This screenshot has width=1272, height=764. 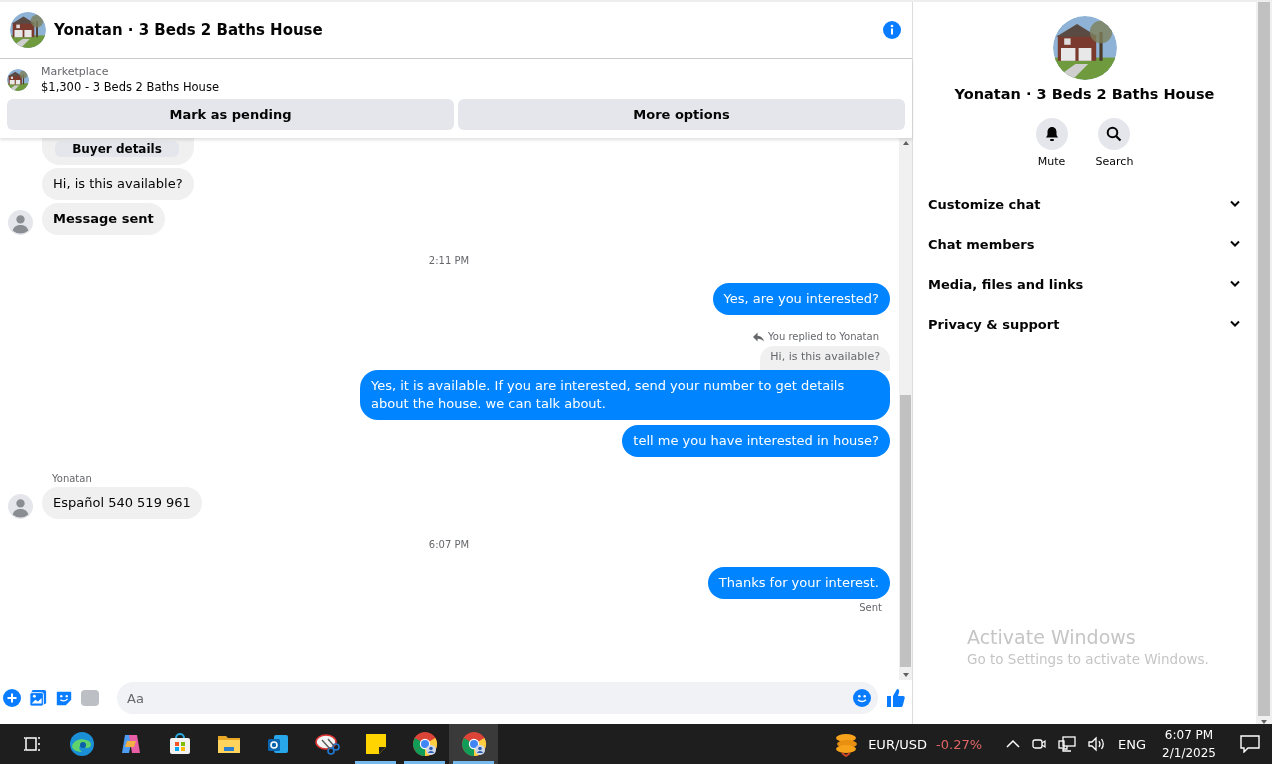 What do you see at coordinates (756, 441) in the screenshot?
I see `message-bubble: tell me you have interested in house?` at bounding box center [756, 441].